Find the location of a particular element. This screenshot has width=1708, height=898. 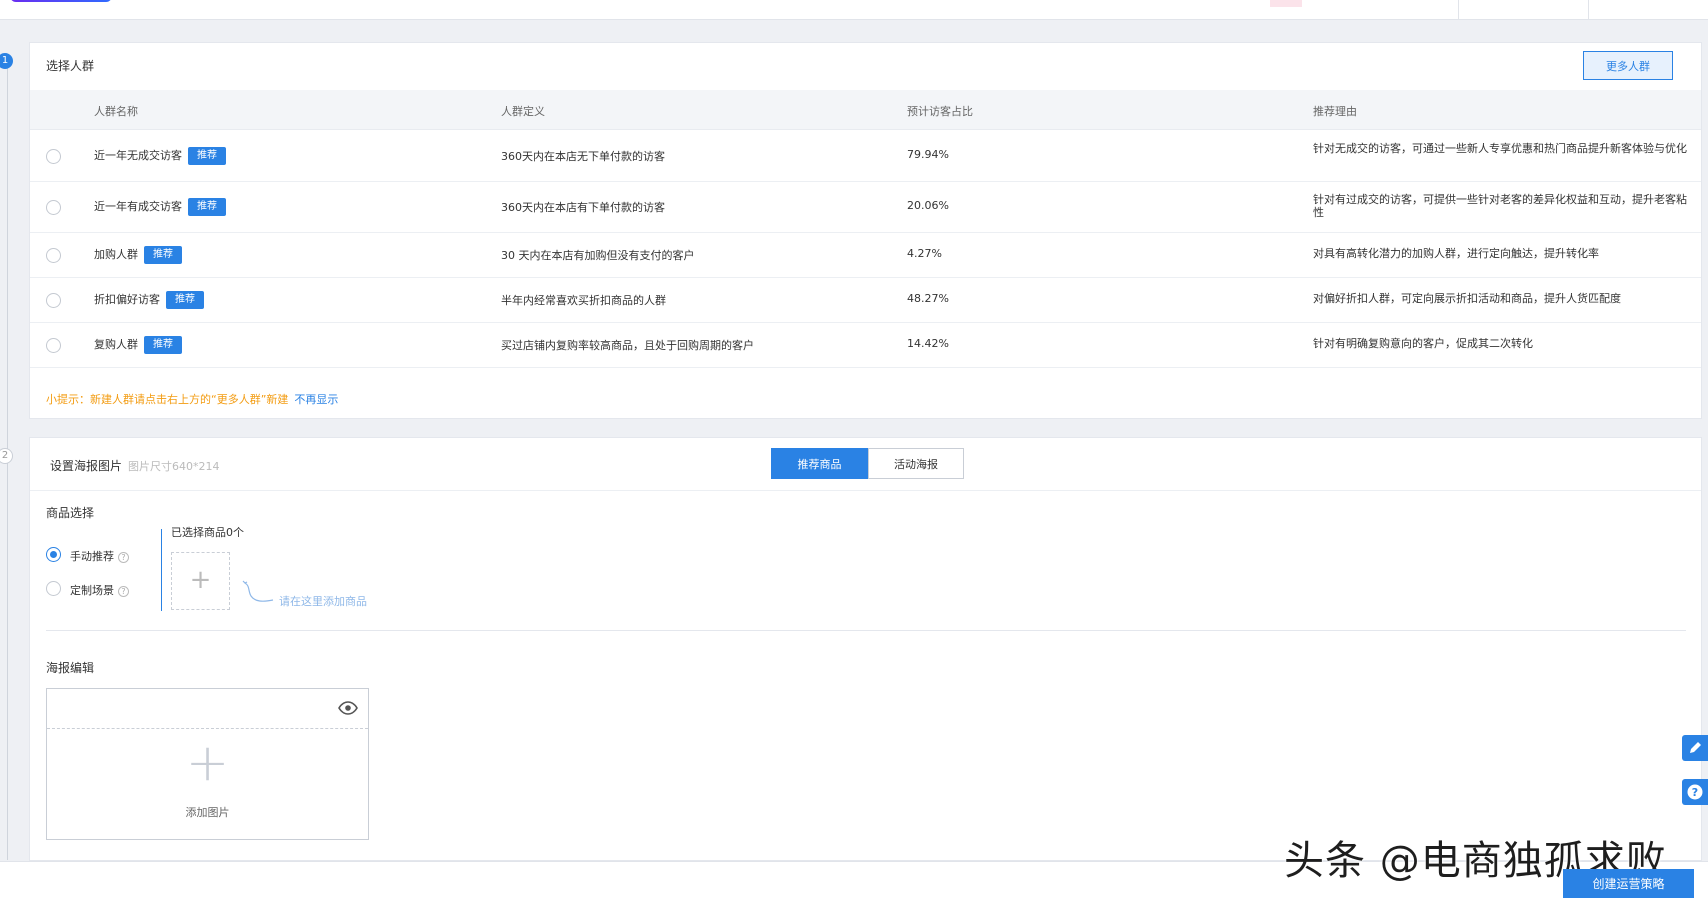

poster-title-text: 设置海报图片 is located at coordinates (86, 466).